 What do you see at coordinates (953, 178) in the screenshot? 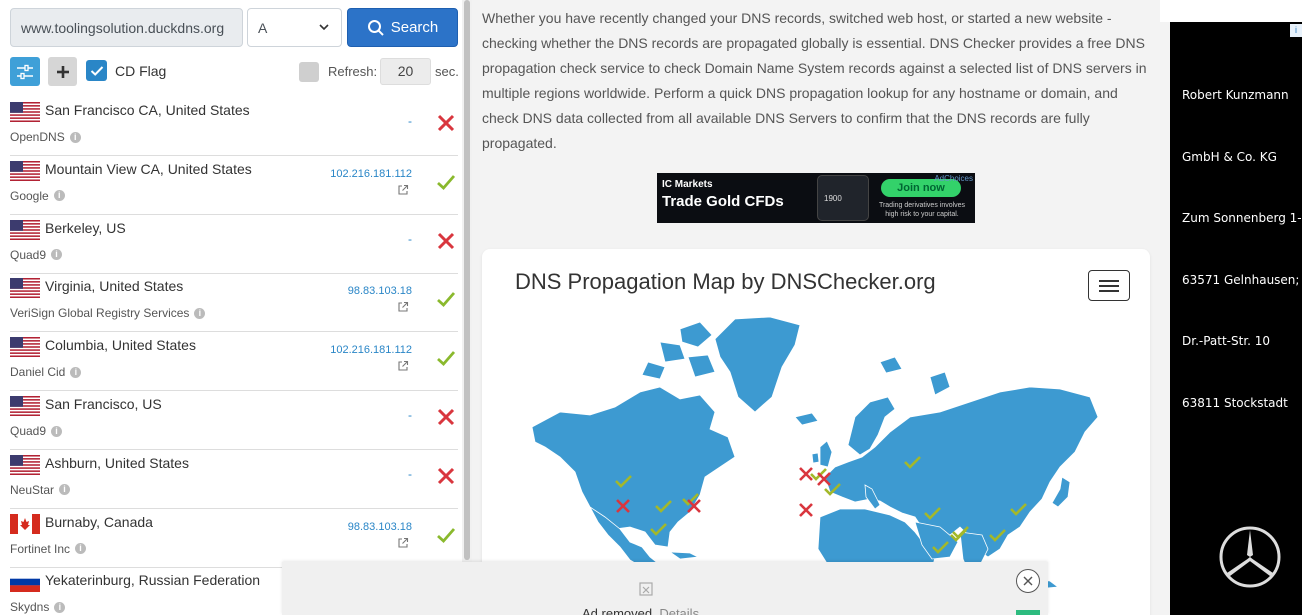
I see `adchoices-label: AdChoices` at bounding box center [953, 178].